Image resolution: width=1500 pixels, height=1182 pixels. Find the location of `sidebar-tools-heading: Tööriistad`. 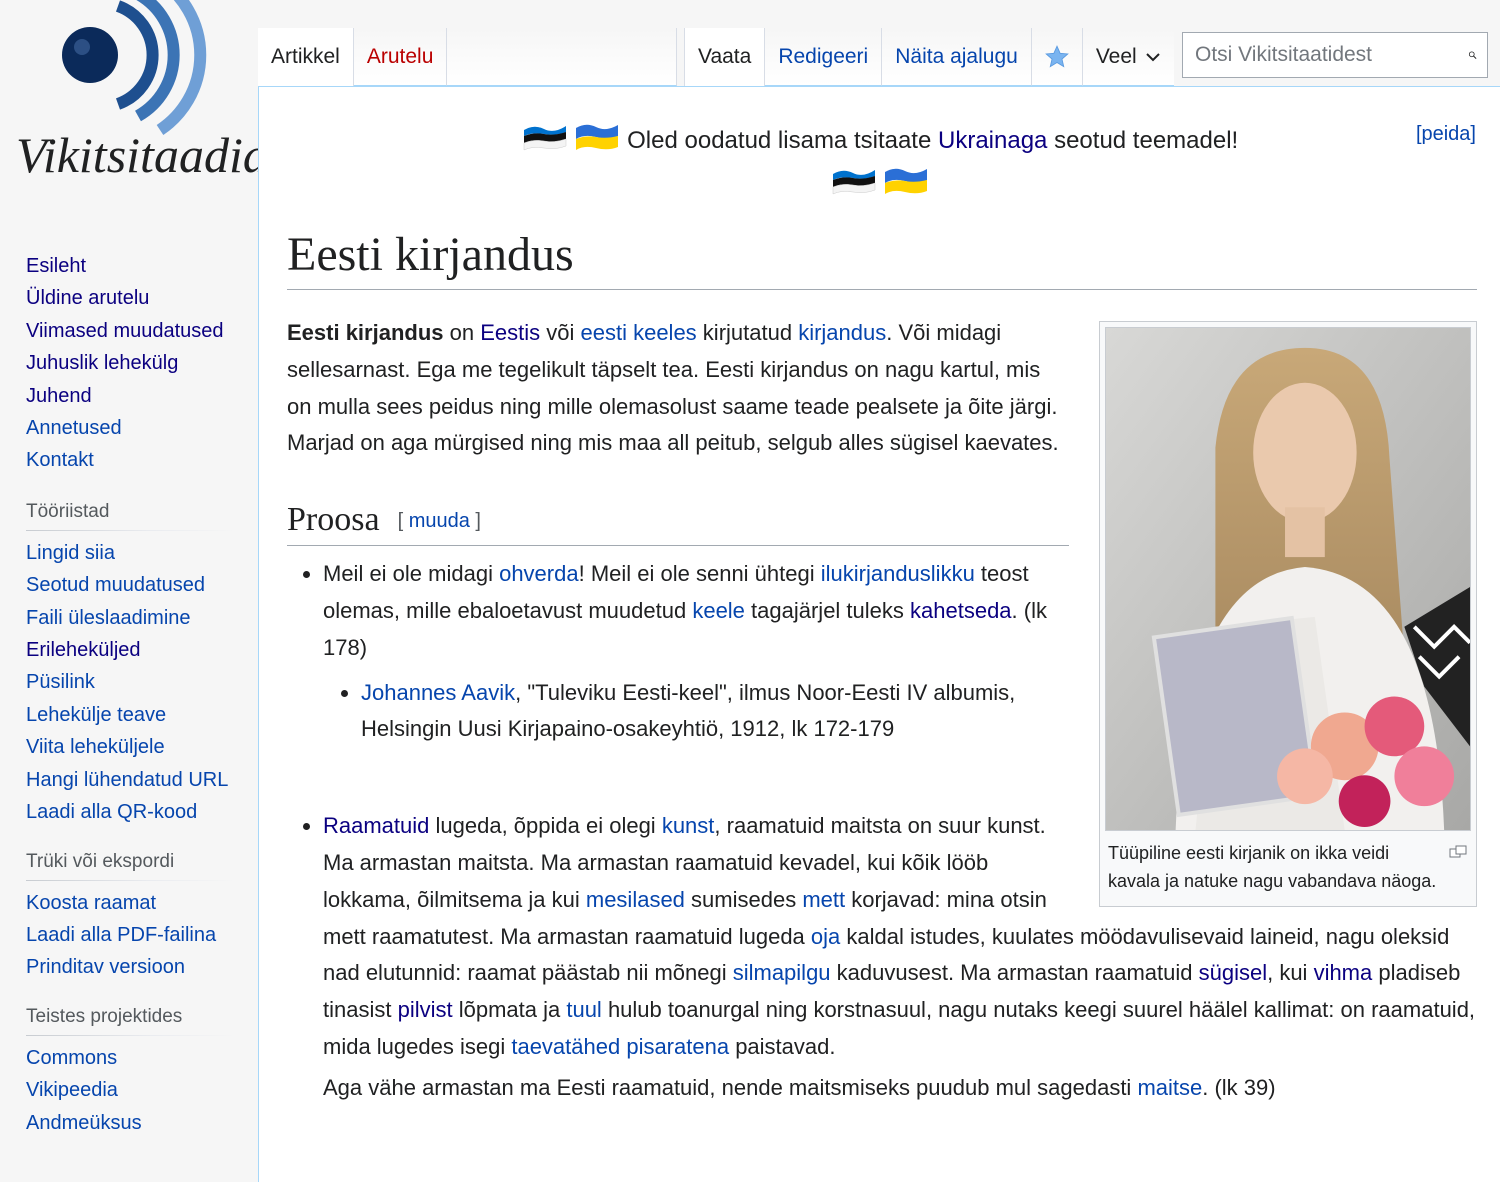

sidebar-tools-heading: Tööriistad is located at coordinates (131, 514).